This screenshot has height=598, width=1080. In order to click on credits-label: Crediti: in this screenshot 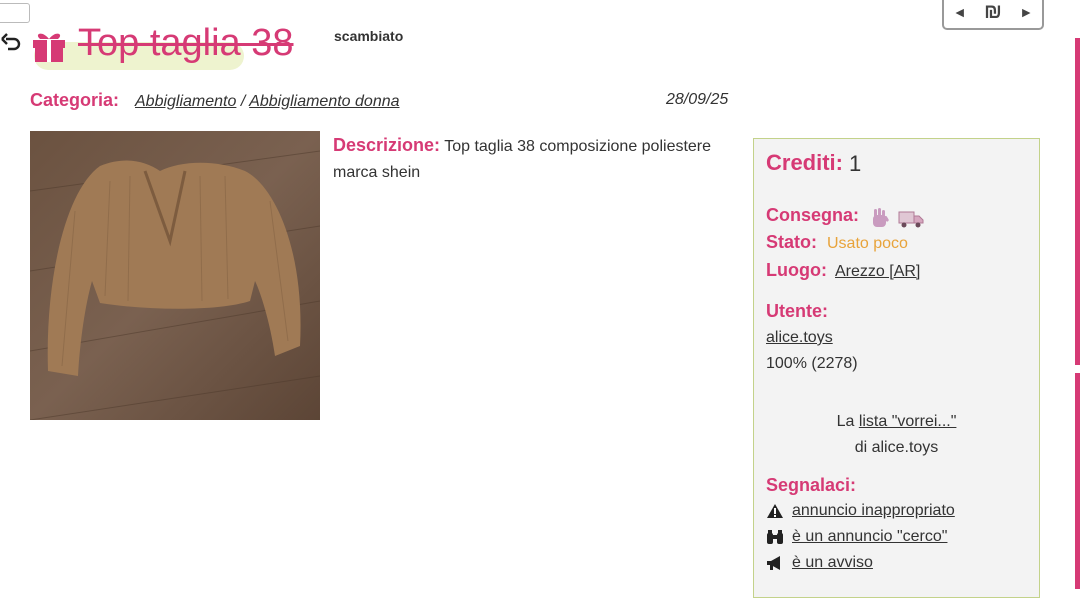, I will do `click(804, 162)`.